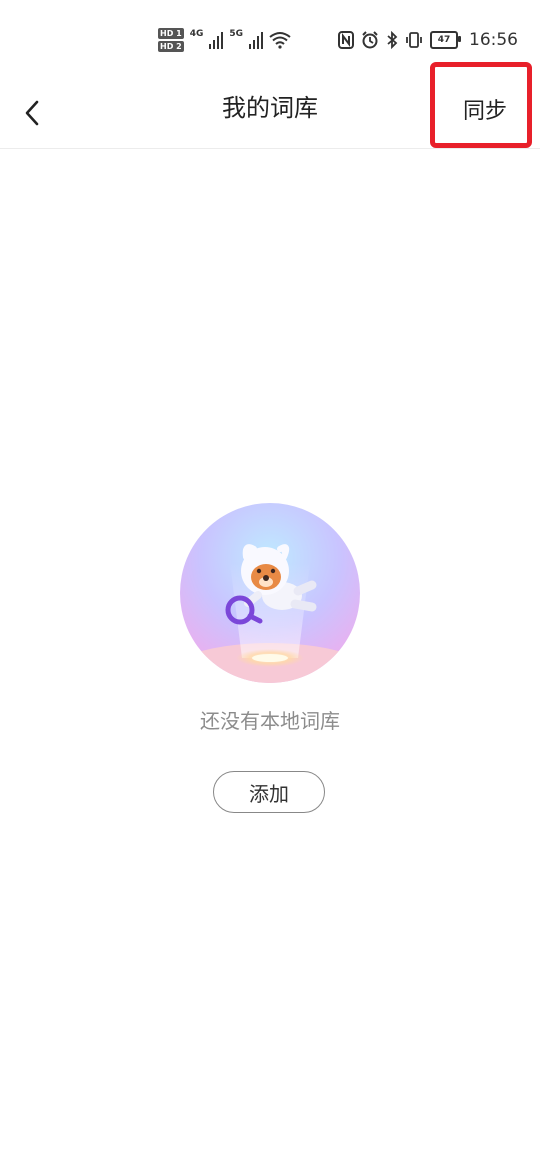  Describe the element at coordinates (370, 40) in the screenshot. I see `alarm-icon` at that location.